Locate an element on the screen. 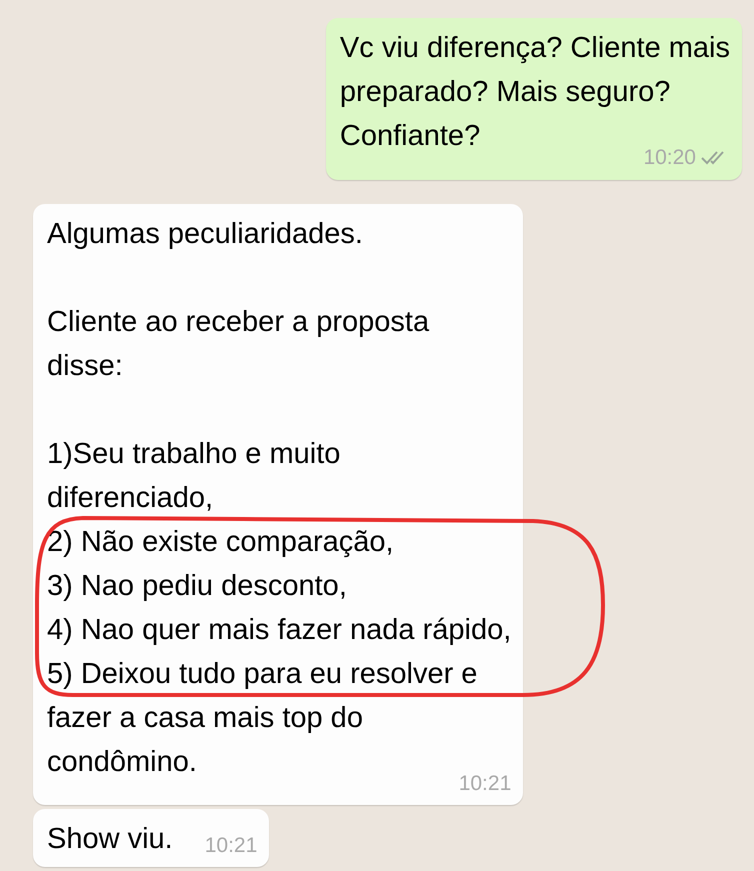  message-text: disse: is located at coordinates (85, 366).